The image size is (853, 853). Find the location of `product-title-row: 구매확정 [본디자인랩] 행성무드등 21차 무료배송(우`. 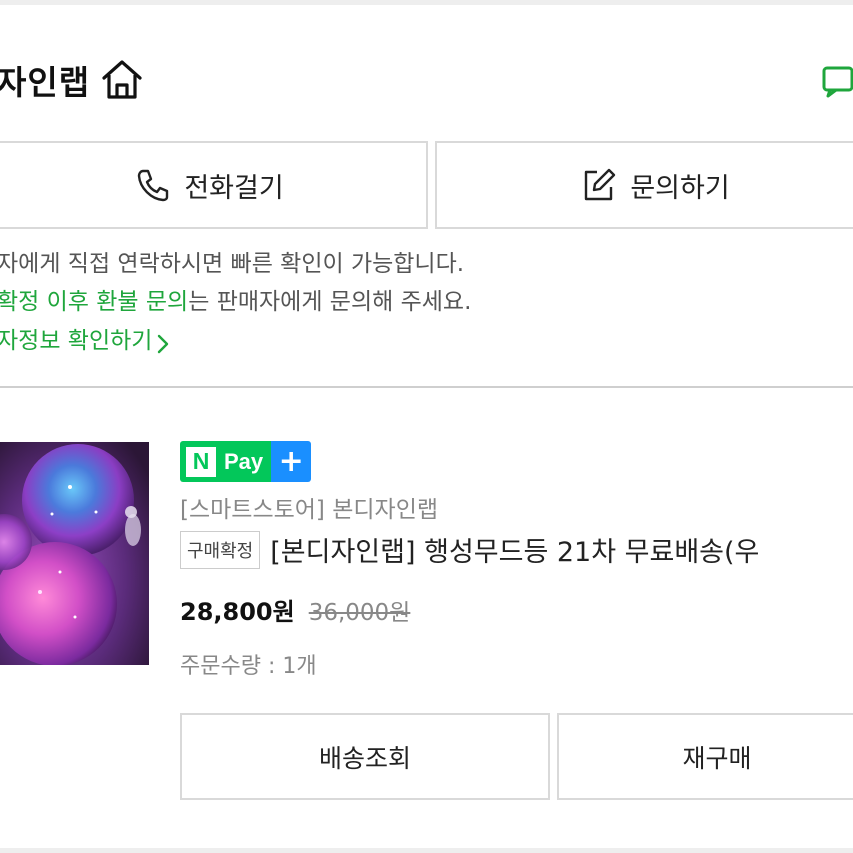

product-title-row: 구매확정 [본디자인랩] 행성무드등 21차 무료배송(우 is located at coordinates (469, 549).